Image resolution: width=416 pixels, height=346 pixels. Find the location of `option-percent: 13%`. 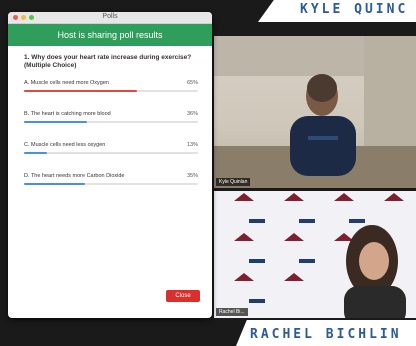

option-percent: 13% is located at coordinates (192, 145).